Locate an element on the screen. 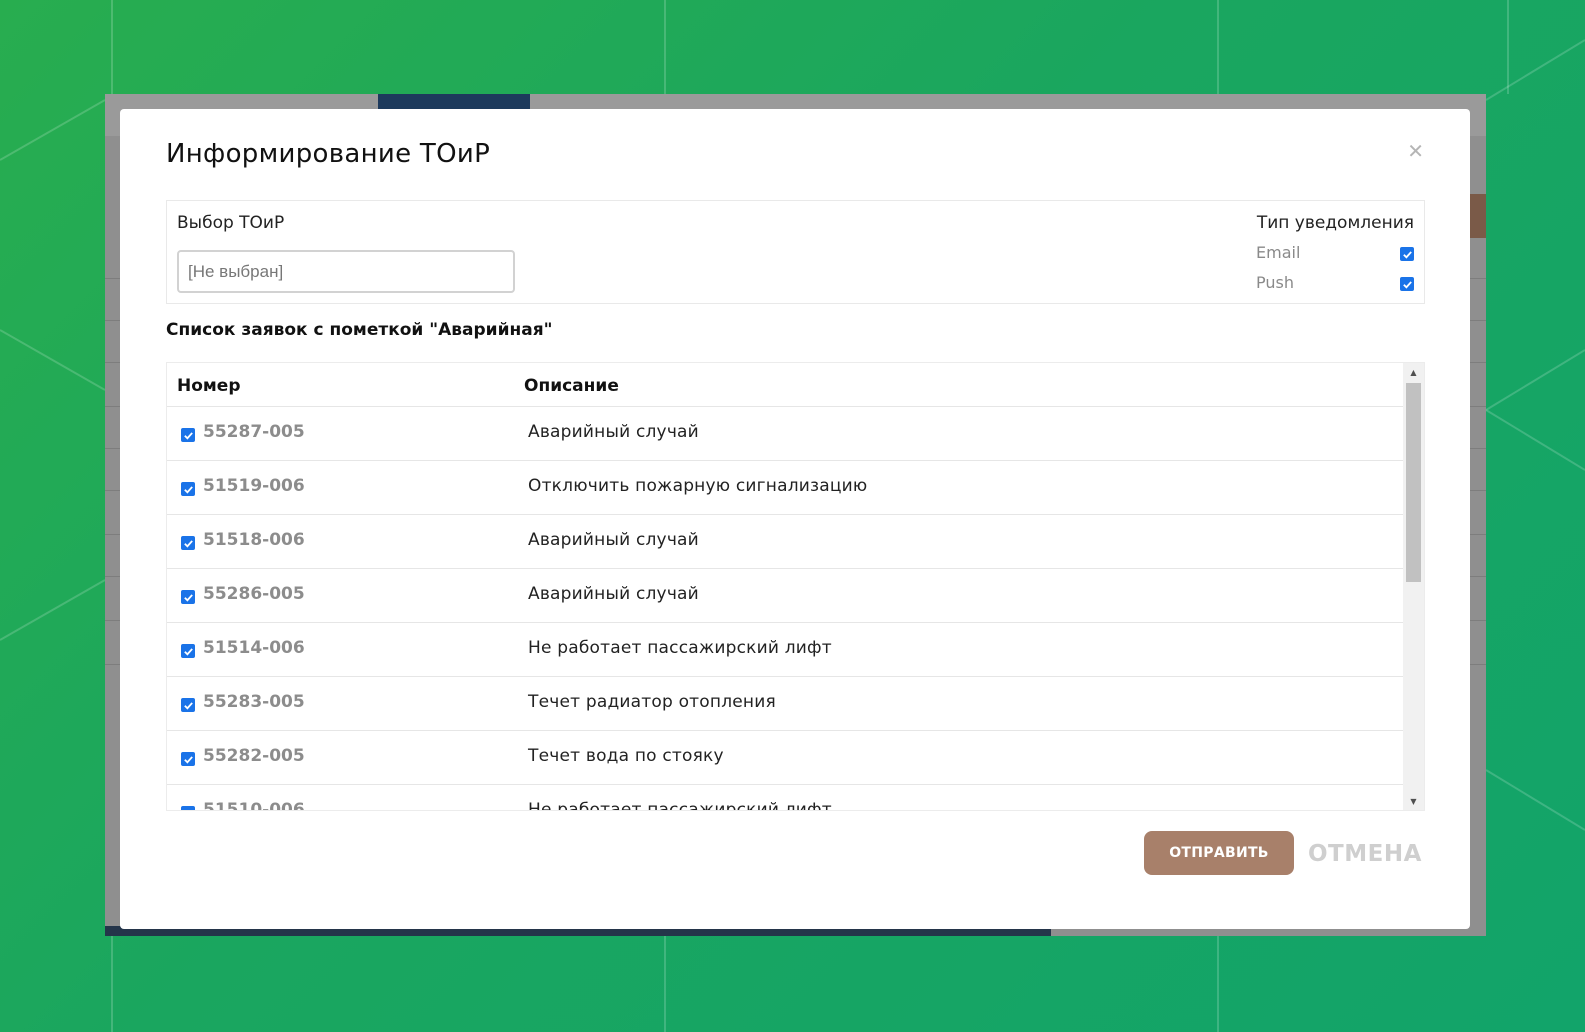 The width and height of the screenshot is (1585, 1032). scroll-up-arrow-icon: ▲ is located at coordinates (1413, 372).